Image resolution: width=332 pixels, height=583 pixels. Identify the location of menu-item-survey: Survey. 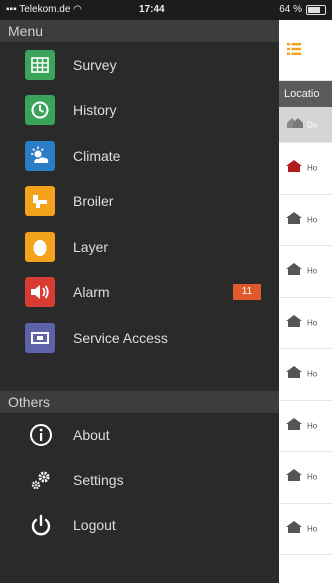
(139, 65).